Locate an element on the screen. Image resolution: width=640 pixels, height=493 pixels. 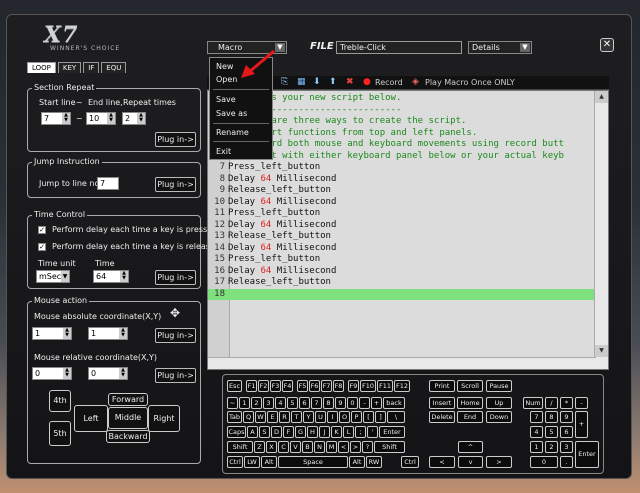
script-line: 16 Delay 64 Millisecond is located at coordinates (401, 272).